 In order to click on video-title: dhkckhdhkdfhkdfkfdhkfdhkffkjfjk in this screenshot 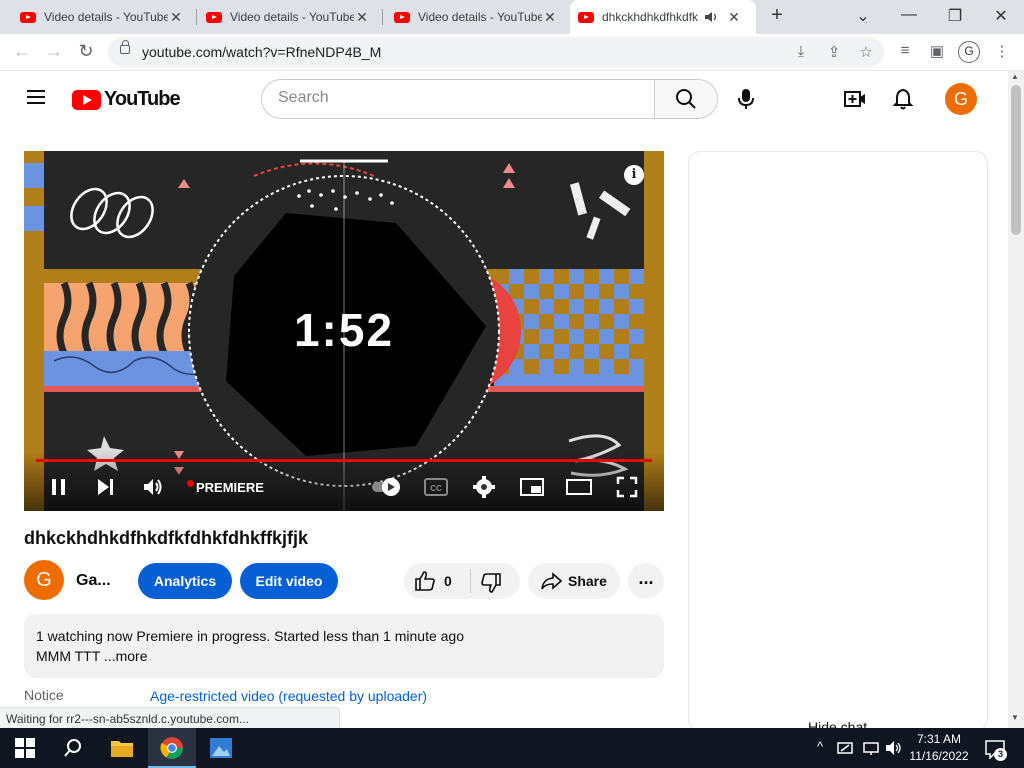, I will do `click(166, 538)`.